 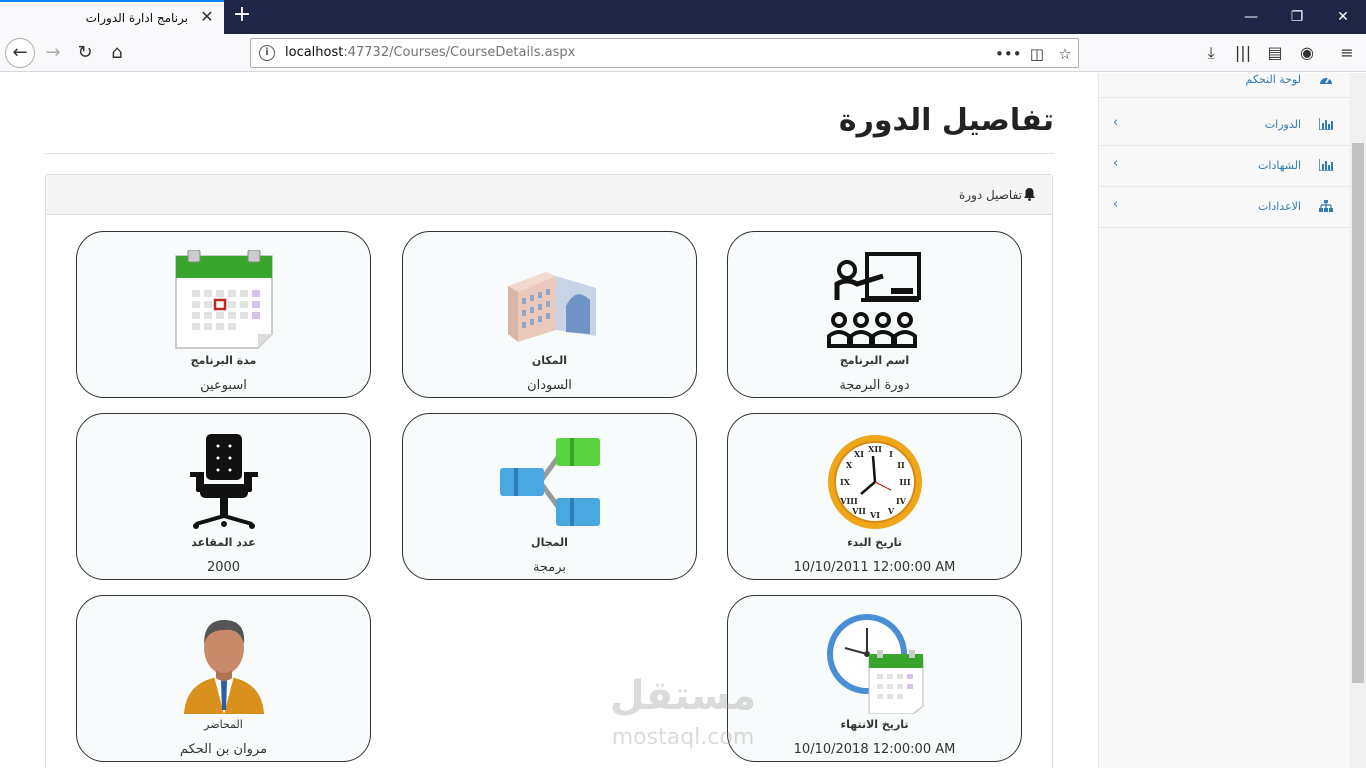 What do you see at coordinates (683, 17) in the screenshot?
I see `browser-titlebar: برنامج ادارة الدورات ✕ + — ❐ ✕` at bounding box center [683, 17].